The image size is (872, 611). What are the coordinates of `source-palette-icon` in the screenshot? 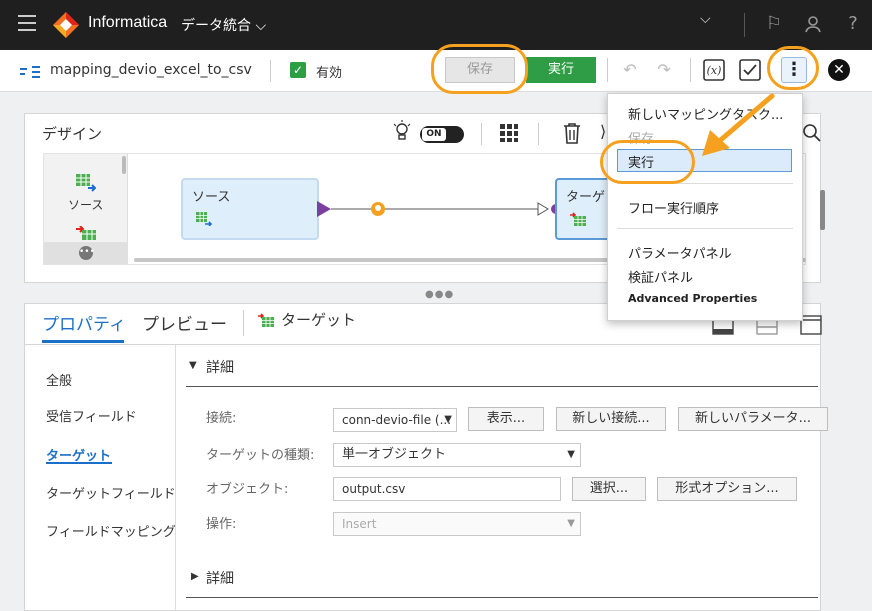 It's located at (86, 183).